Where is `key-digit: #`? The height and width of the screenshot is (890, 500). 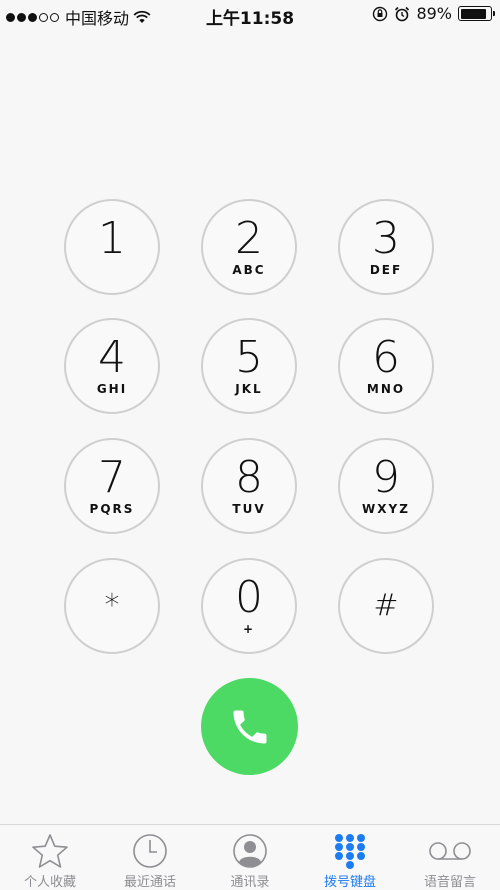 key-digit: # is located at coordinates (386, 605).